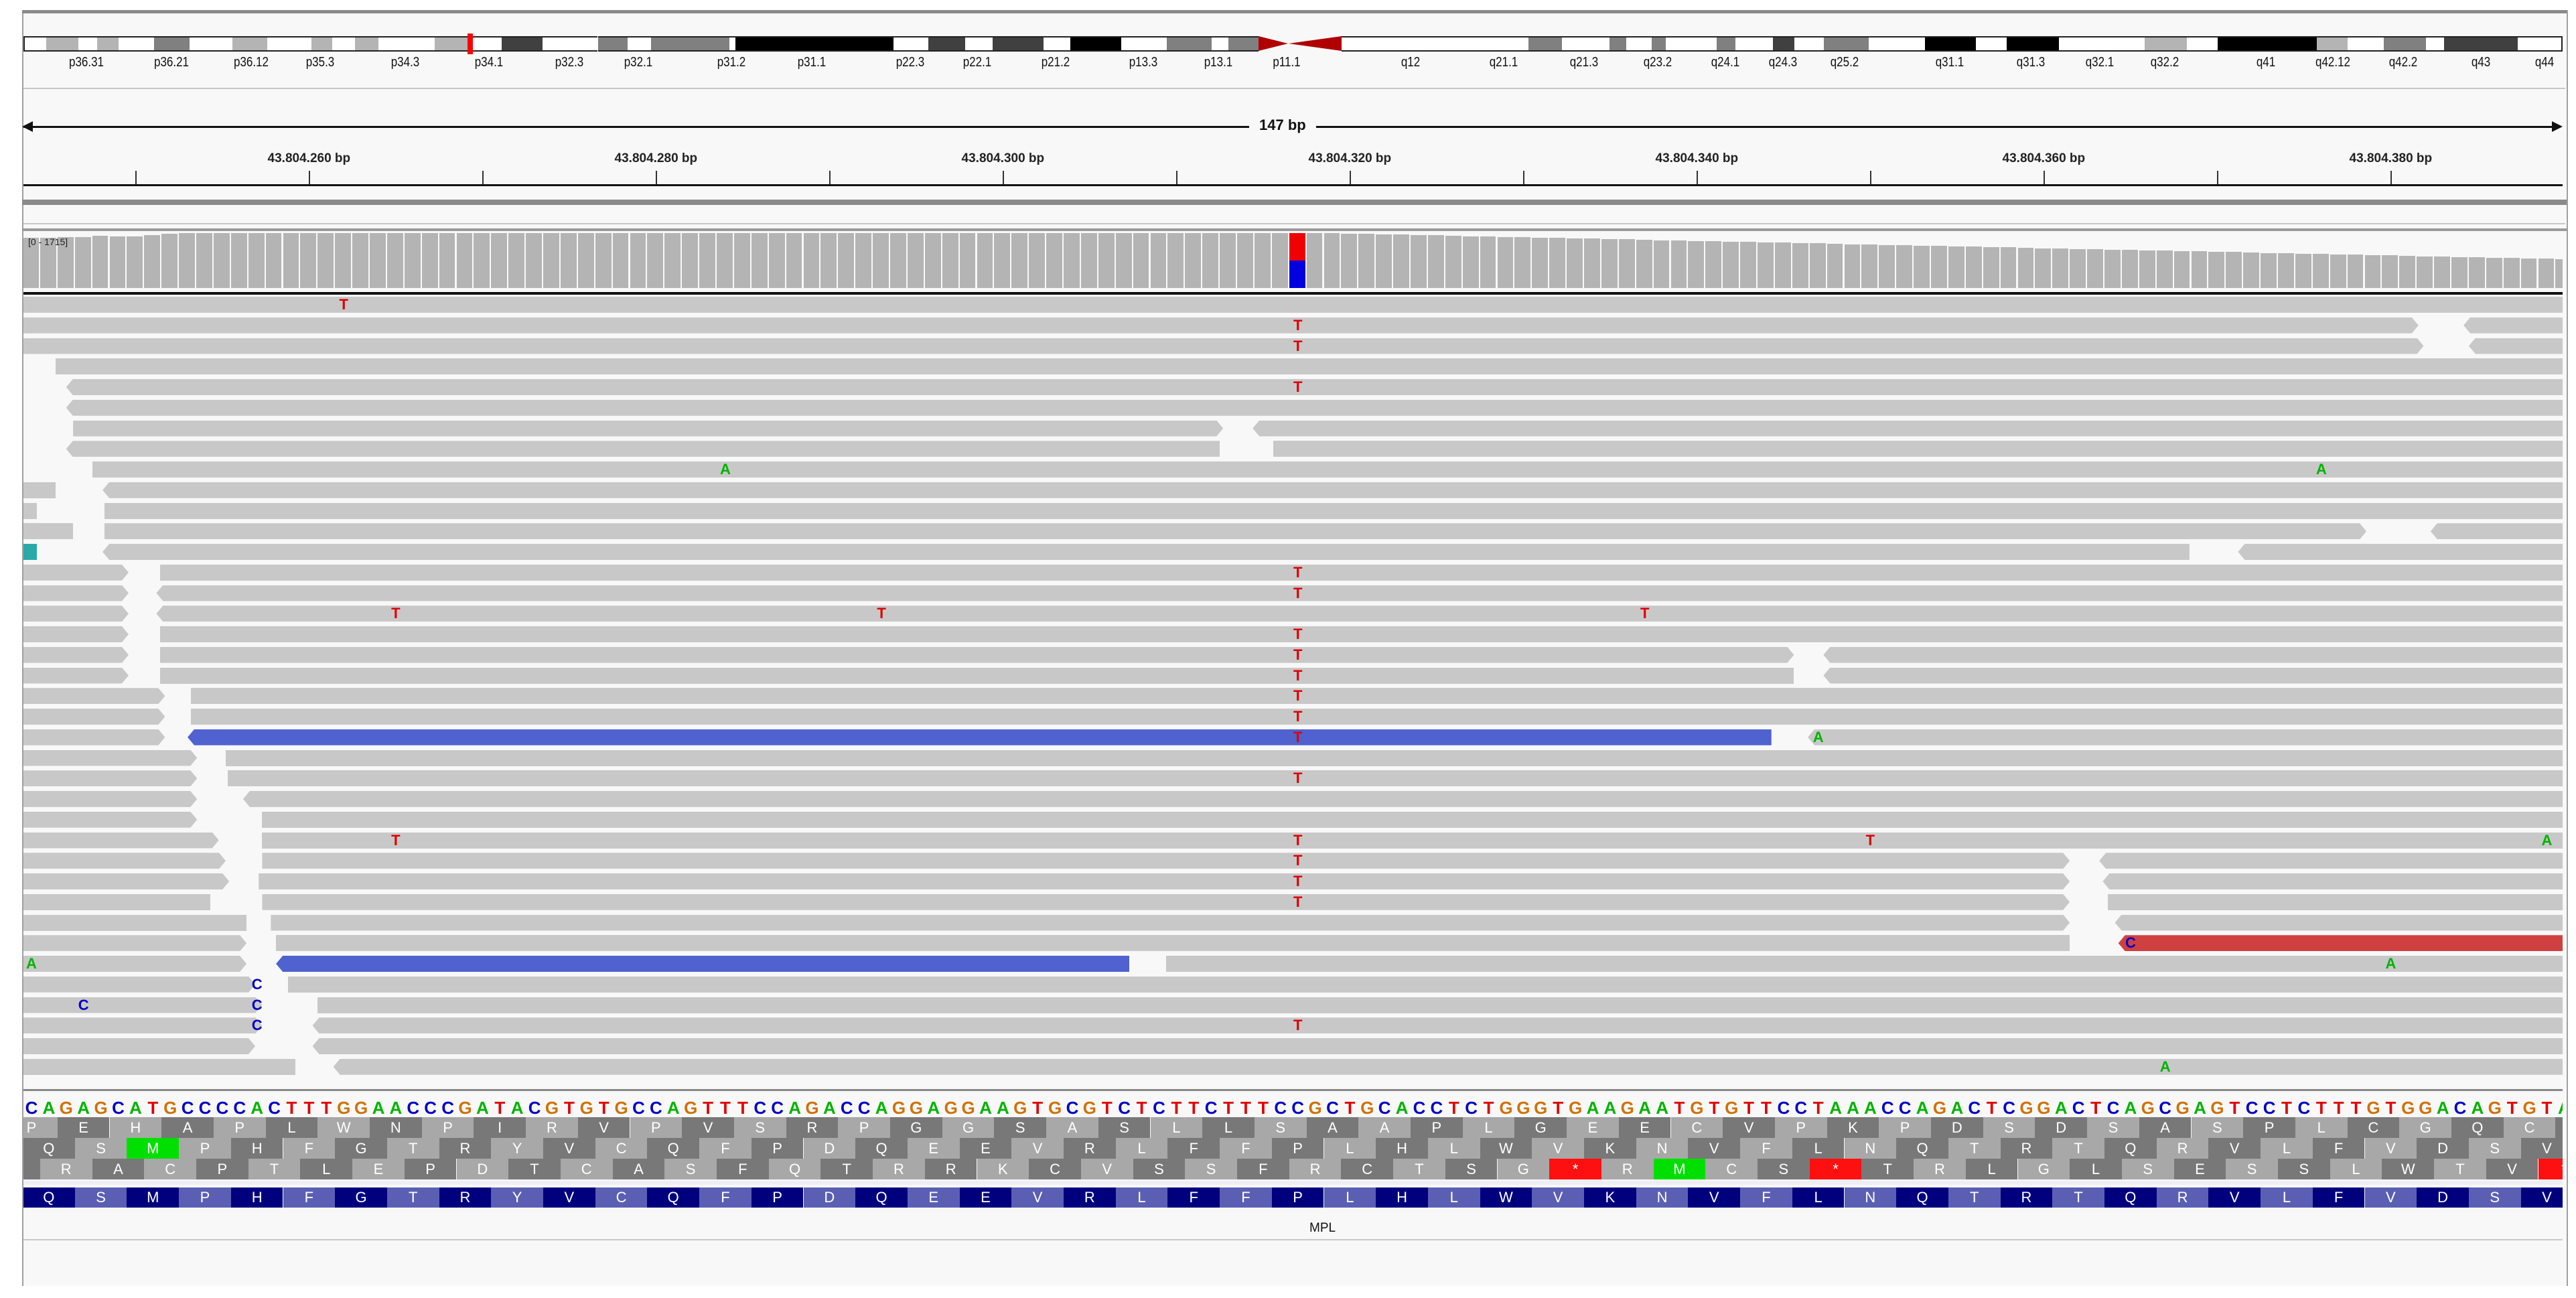 This screenshot has width=2576, height=1298. Describe the element at coordinates (621, 1197) in the screenshot. I see `gene-amino-acid: C` at that location.